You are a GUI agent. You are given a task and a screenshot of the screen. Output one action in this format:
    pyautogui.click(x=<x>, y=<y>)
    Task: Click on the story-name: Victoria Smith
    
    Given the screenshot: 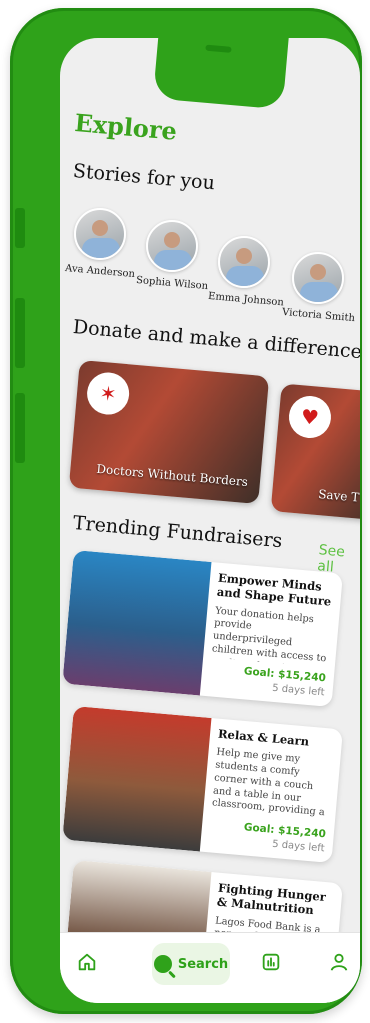 What is the action you would take?
    pyautogui.click(x=318, y=315)
    